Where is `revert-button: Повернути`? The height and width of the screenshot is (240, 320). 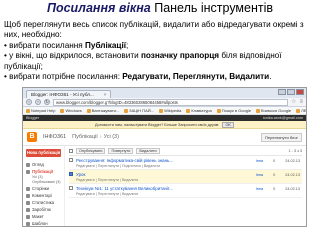 revert-button: Повернути is located at coordinates (121, 151).